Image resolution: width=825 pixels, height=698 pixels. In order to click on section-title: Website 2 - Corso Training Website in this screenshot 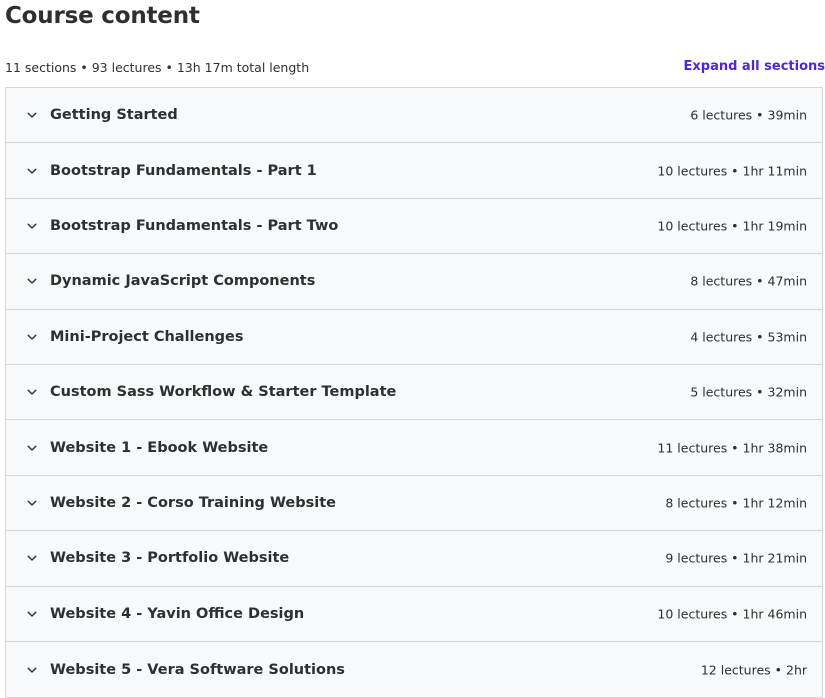, I will do `click(193, 502)`.